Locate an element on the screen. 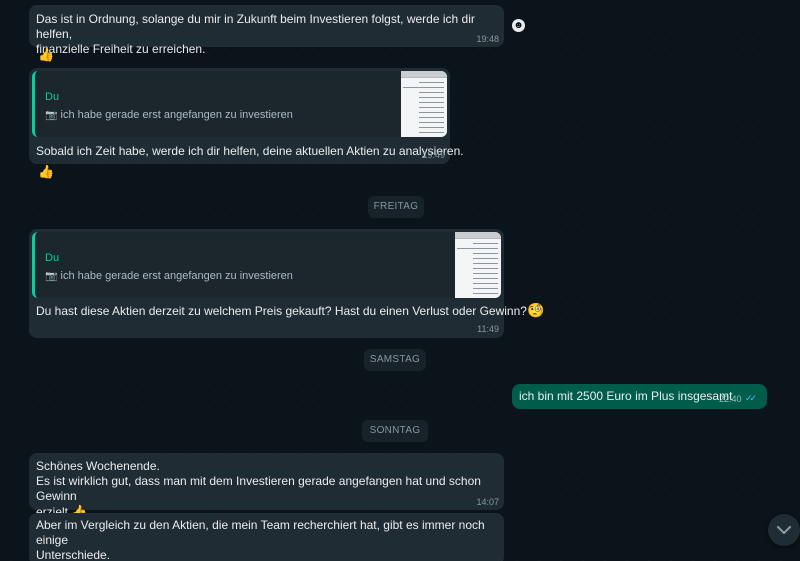  message-line: Schönes Wochenende. is located at coordinates (98, 466).